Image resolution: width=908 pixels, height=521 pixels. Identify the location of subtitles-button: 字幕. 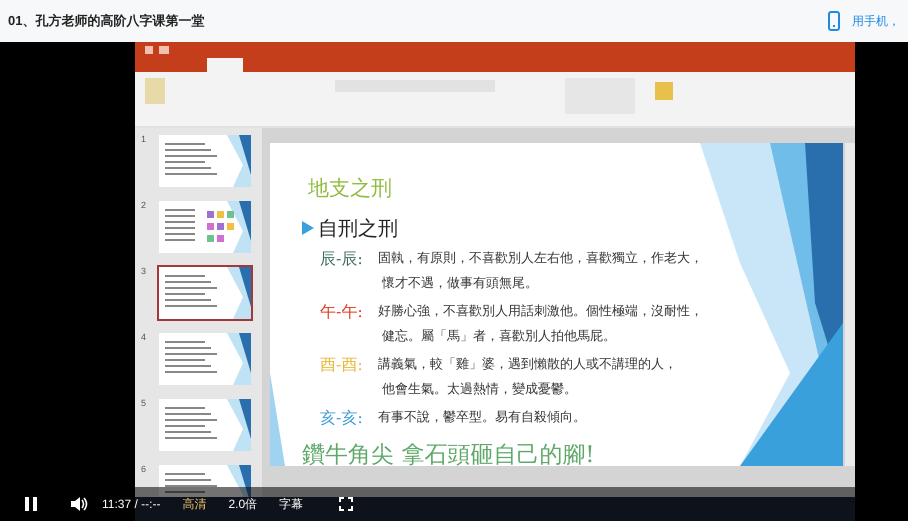
(291, 504).